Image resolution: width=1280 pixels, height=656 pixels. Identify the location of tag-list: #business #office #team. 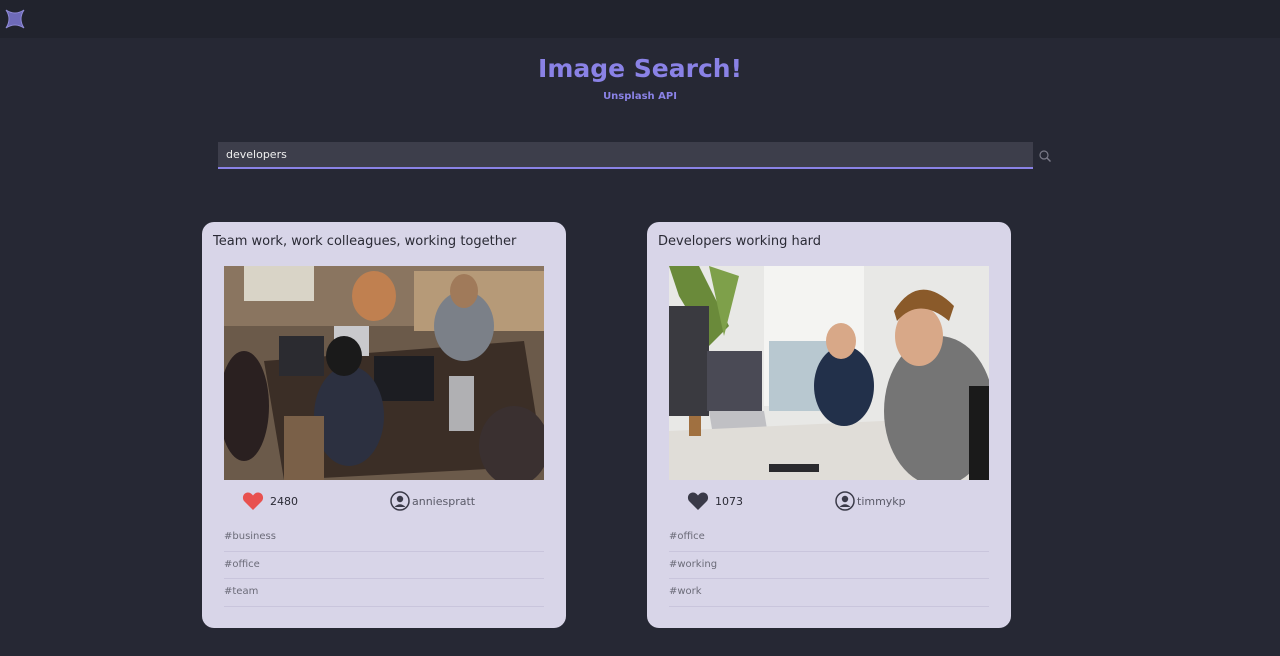
(384, 565).